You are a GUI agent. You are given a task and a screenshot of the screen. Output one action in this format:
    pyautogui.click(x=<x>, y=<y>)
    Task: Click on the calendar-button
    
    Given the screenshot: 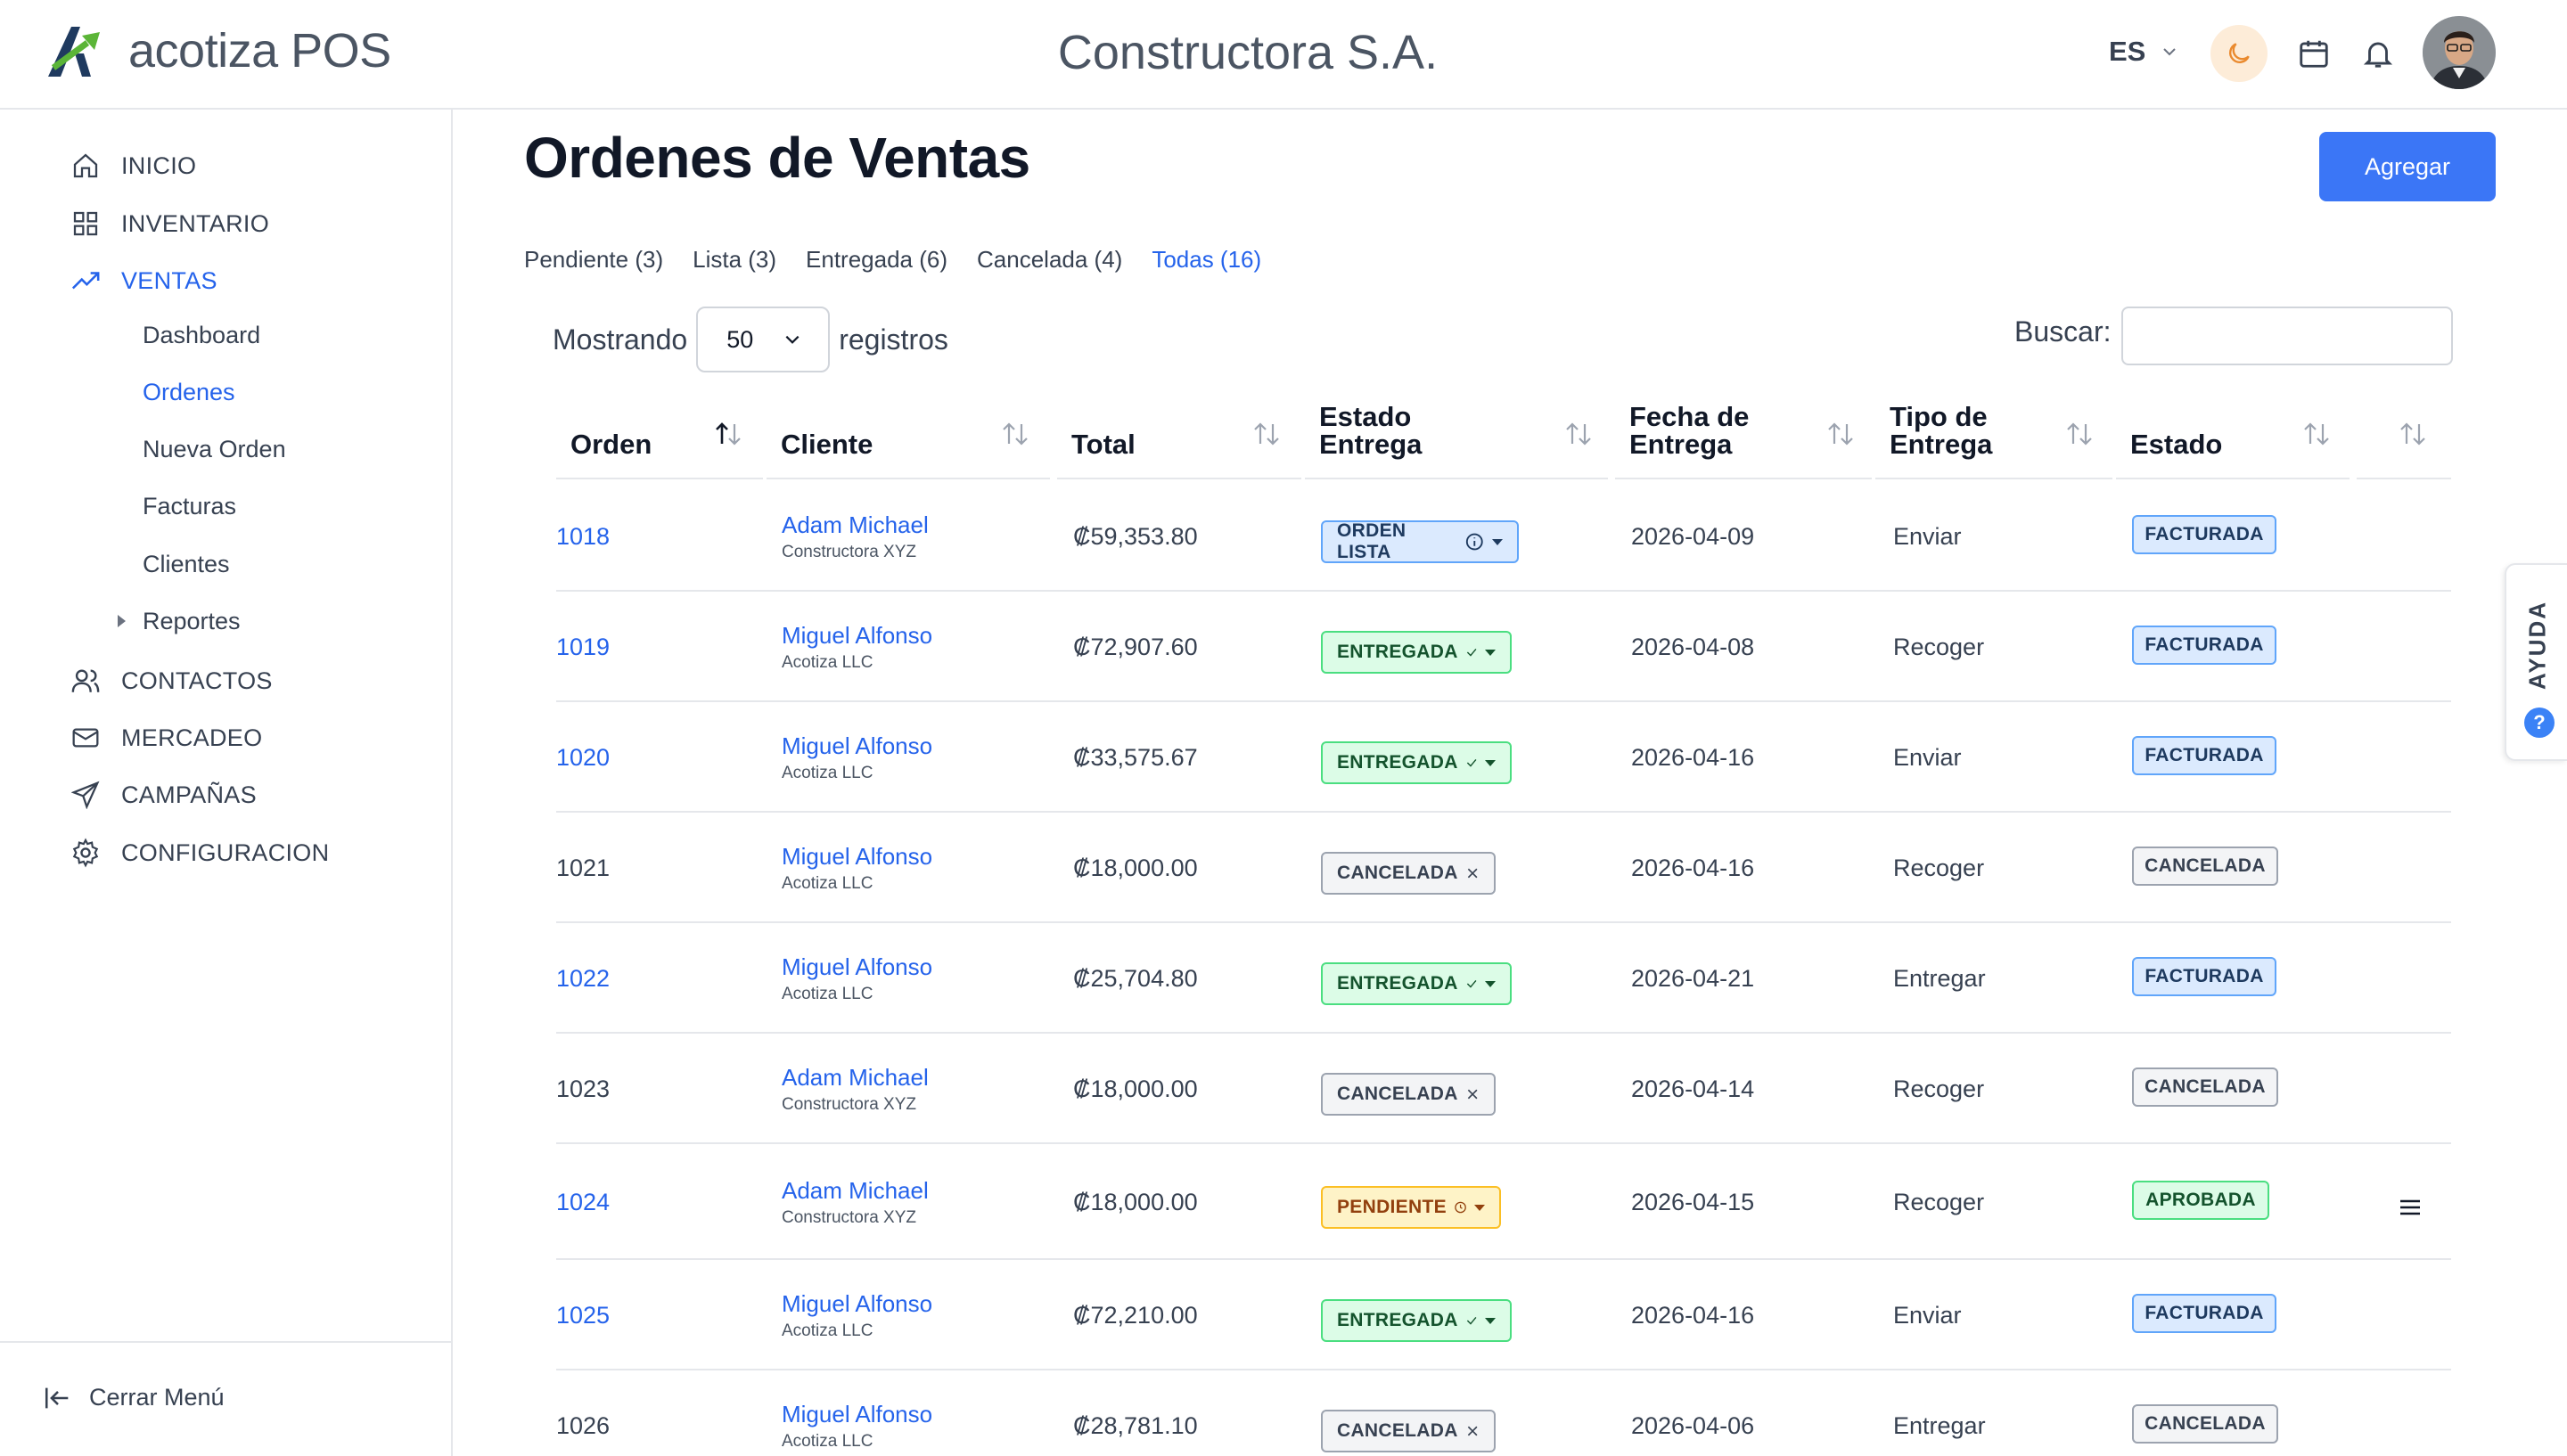 What is the action you would take?
    pyautogui.click(x=2313, y=53)
    